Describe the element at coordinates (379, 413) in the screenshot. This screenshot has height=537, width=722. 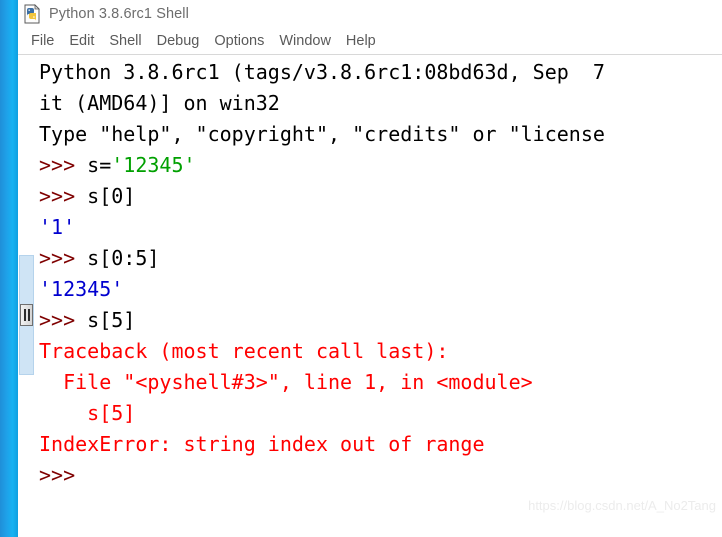
I see `console-line-trace-3: s[5]` at that location.